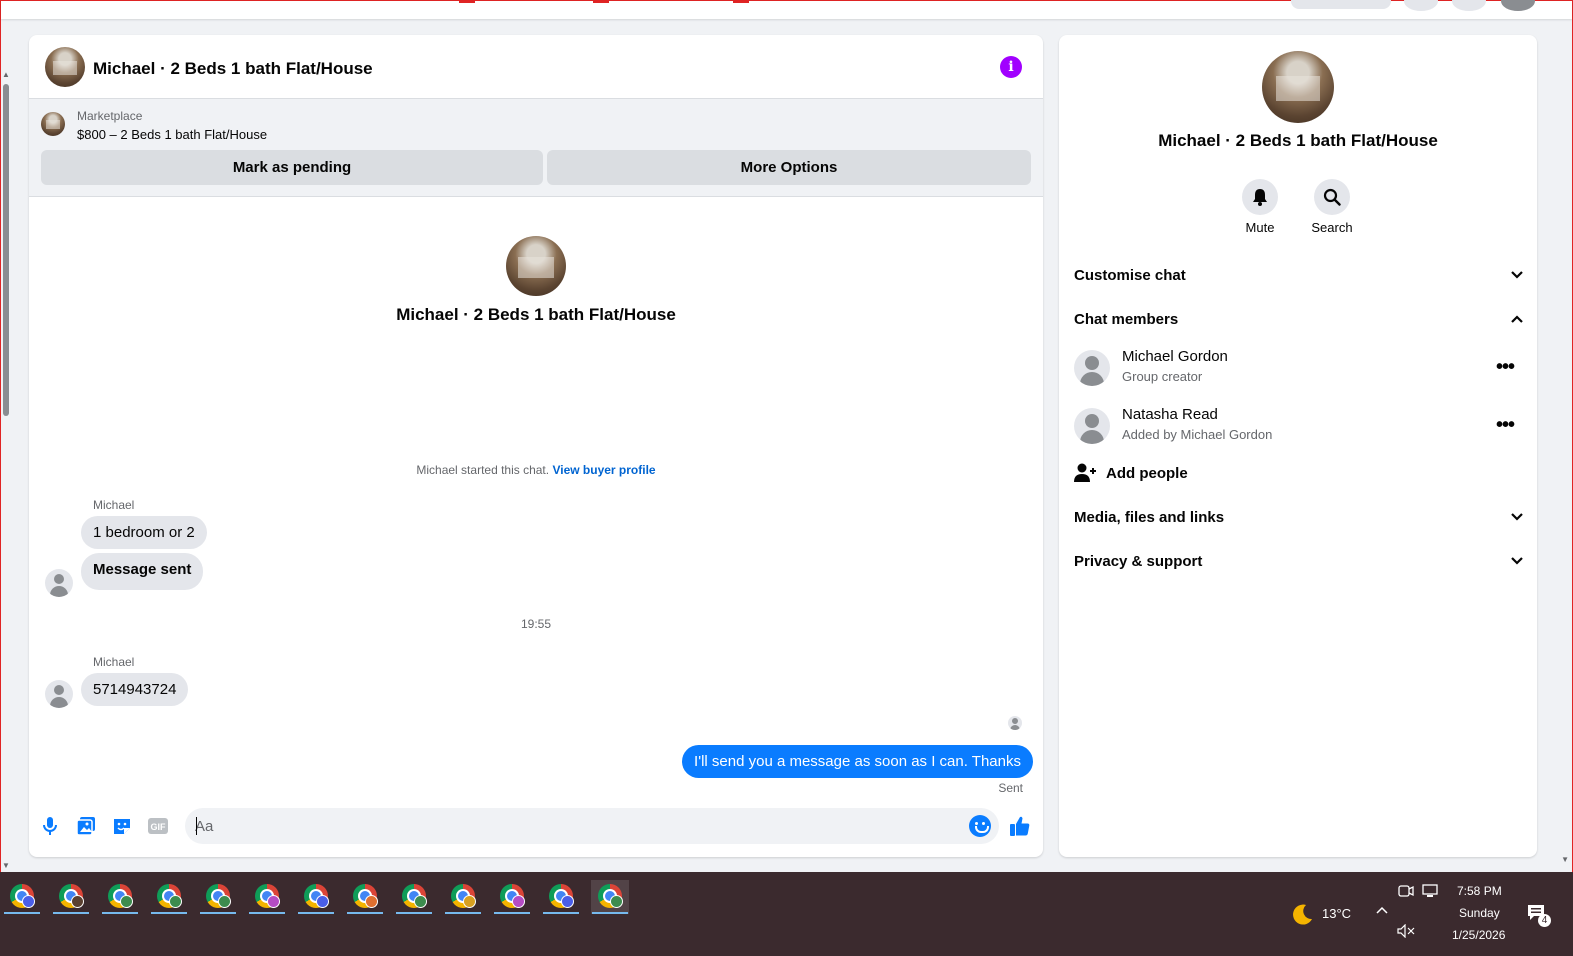 The width and height of the screenshot is (1573, 956). What do you see at coordinates (1020, 826) in the screenshot?
I see `thumbs-up-icon` at bounding box center [1020, 826].